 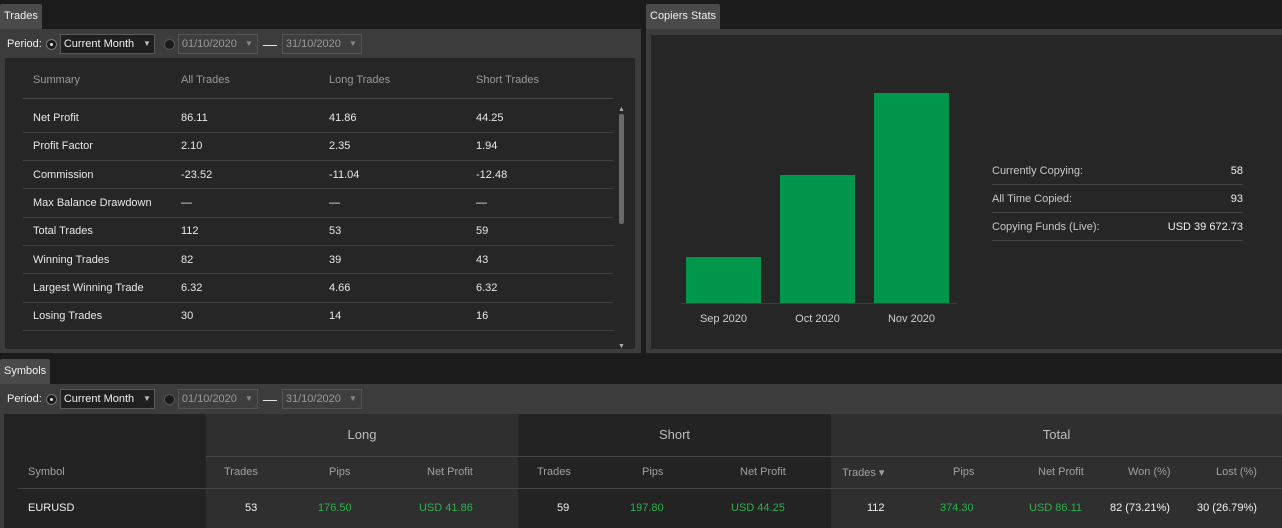 I want to click on tab-symbols: Symbols, so click(x=25, y=371).